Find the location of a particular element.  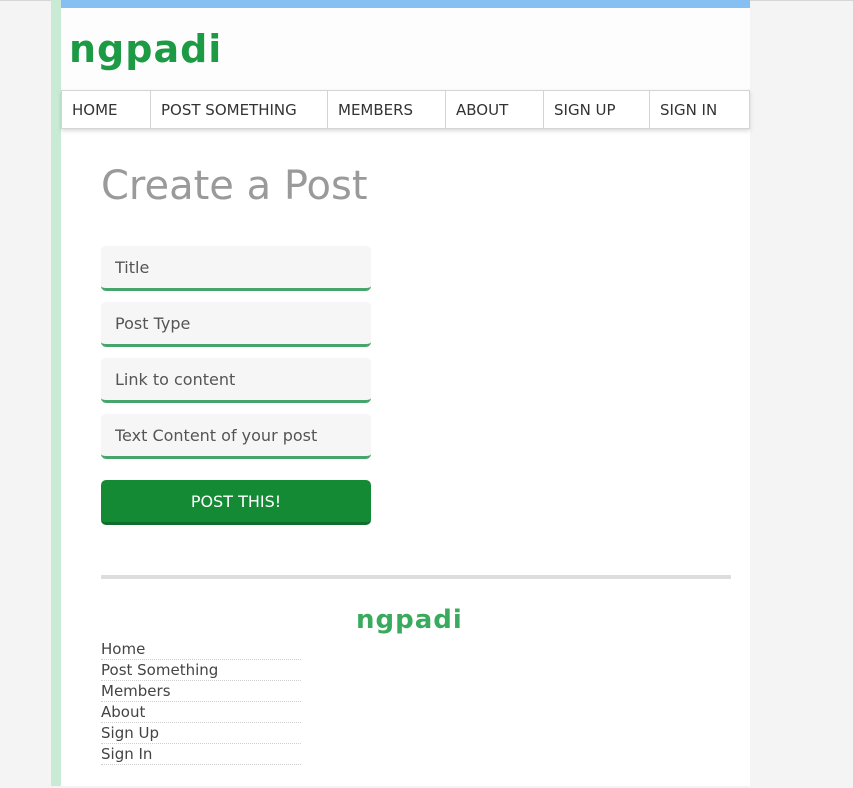

footer-link-home: Home is located at coordinates (201, 649).